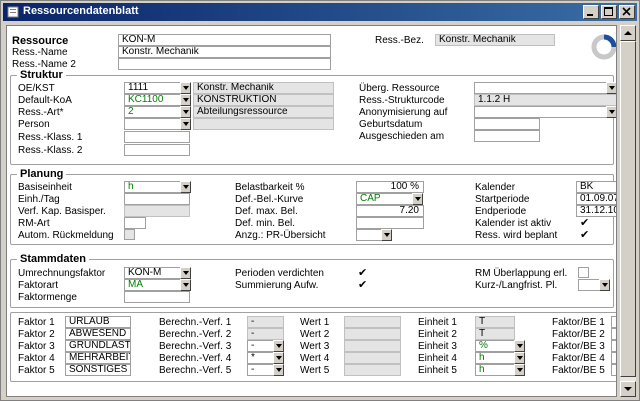  I want to click on autom-rueckmeldung-checkbox, so click(129, 234).